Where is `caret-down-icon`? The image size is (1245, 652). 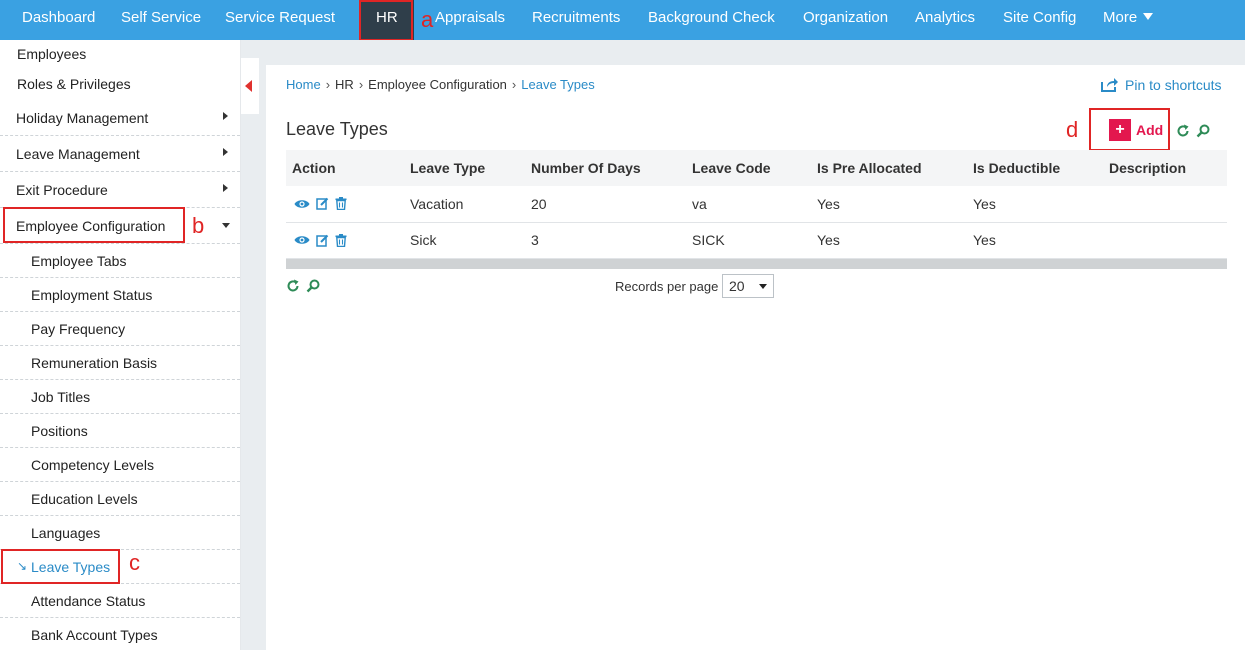 caret-down-icon is located at coordinates (1148, 16).